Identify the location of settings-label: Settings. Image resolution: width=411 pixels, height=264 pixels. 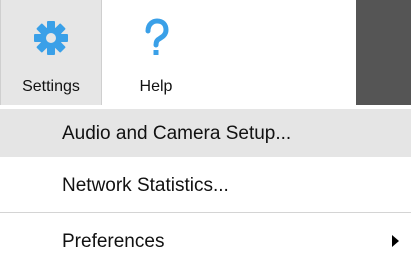
(51, 86).